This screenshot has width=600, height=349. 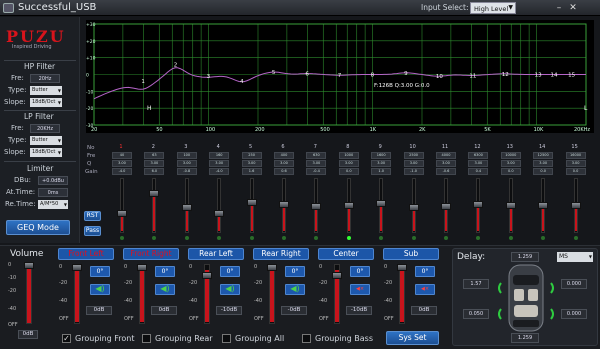 I want to click on band-freq-field: 2500, so click(x=413, y=155).